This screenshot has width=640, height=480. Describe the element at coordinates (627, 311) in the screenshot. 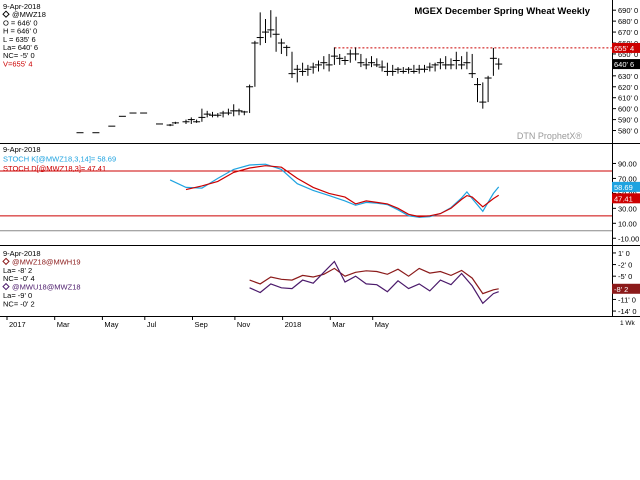

I see `y-tick-label: -14' 0` at that location.